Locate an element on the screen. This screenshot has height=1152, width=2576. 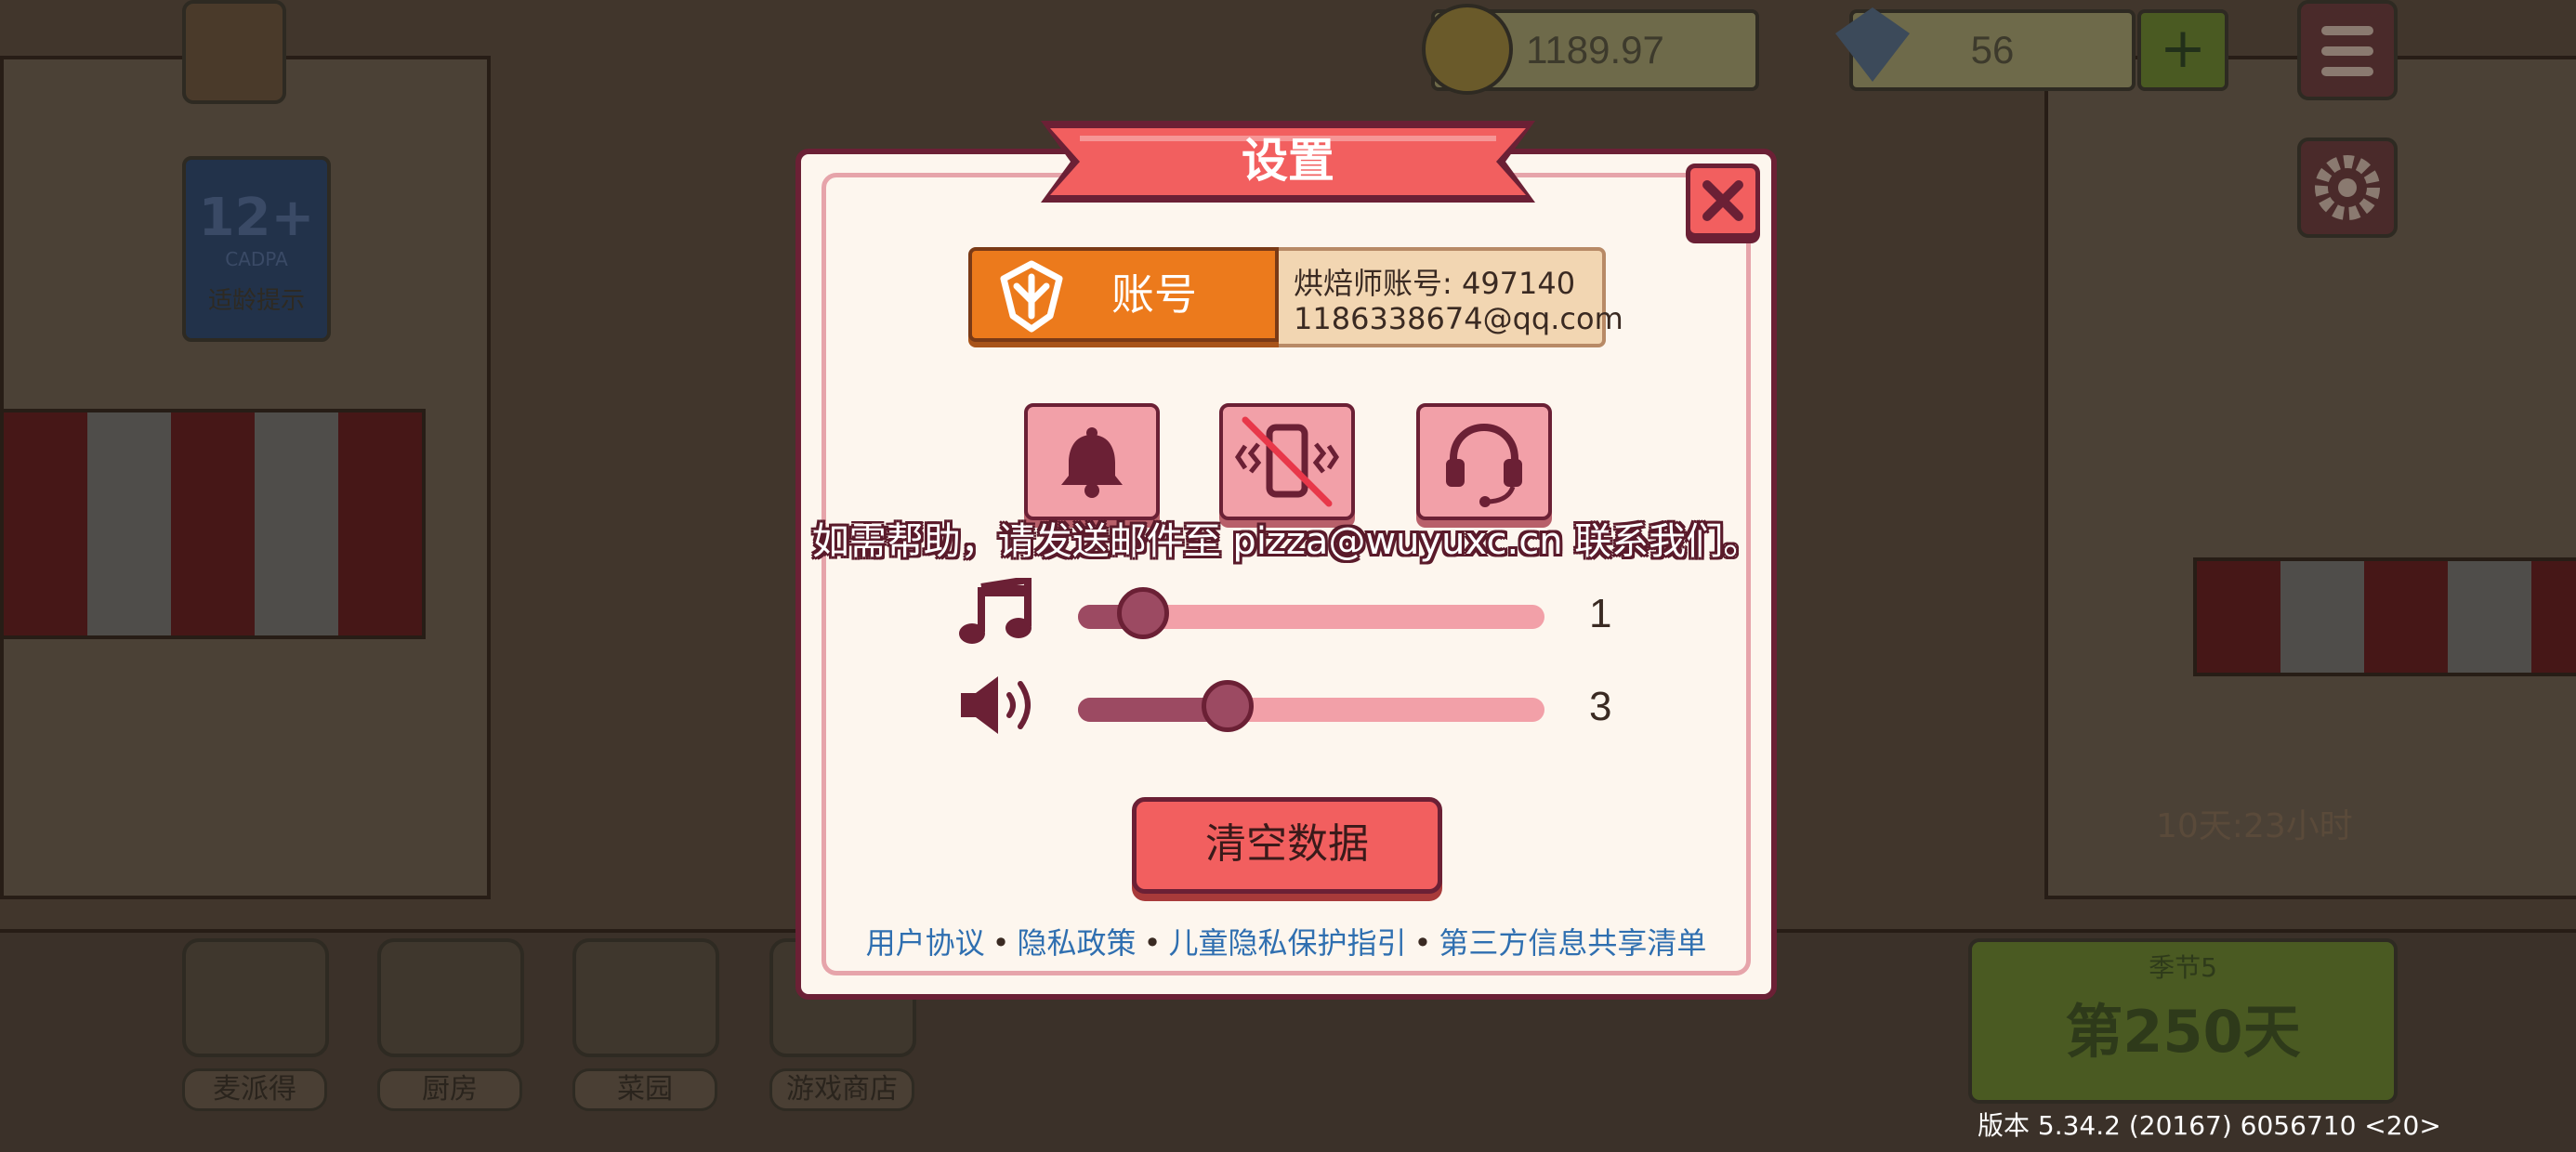
account-info-panel: 烘焙师账号: 497140 1186338674@qq.com is located at coordinates (1451, 297).